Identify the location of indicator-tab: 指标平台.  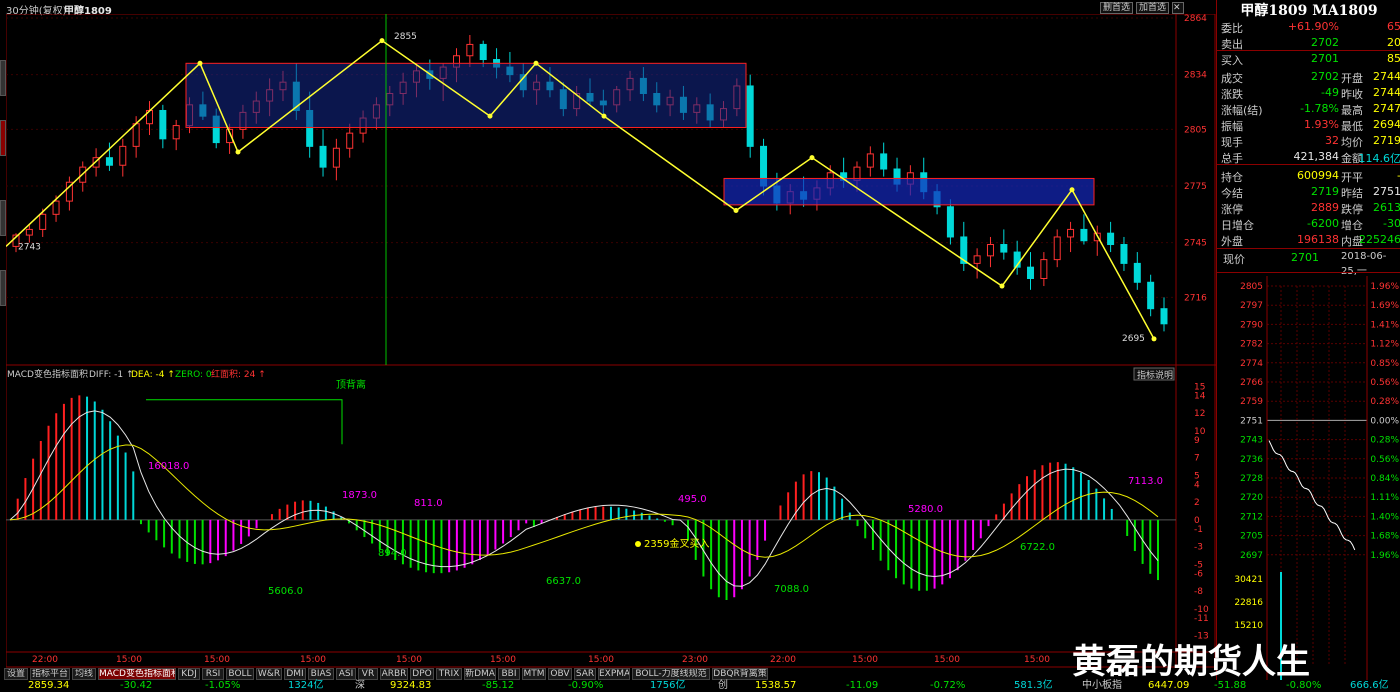
(50, 674).